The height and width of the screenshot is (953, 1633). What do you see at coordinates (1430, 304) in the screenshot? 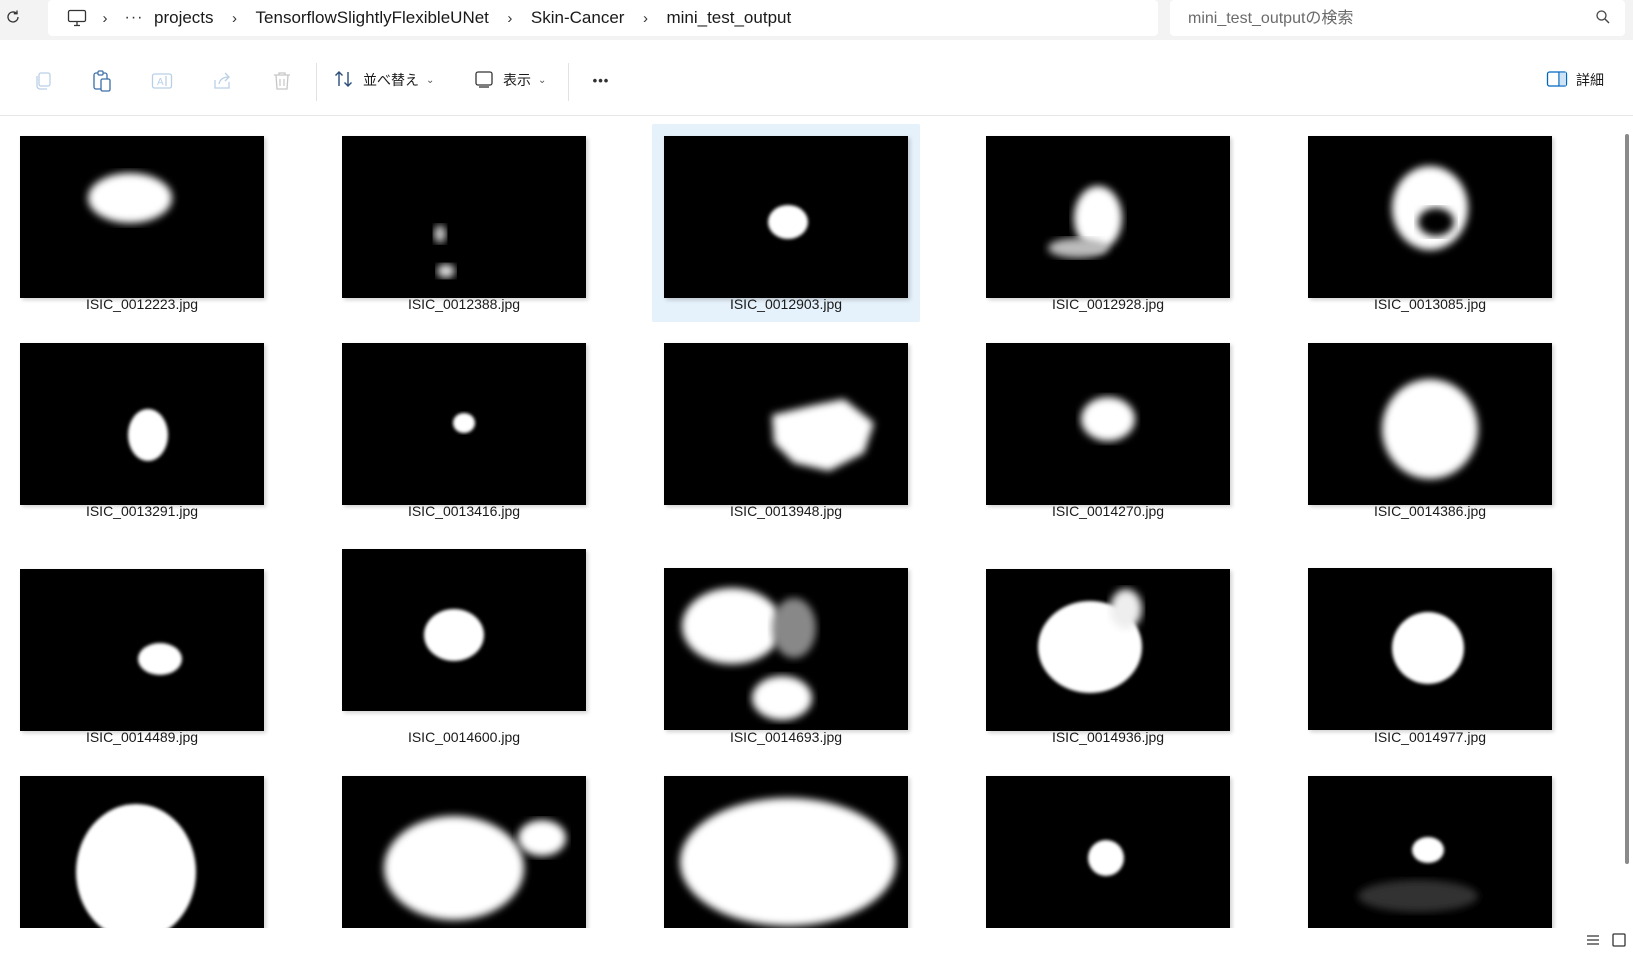
I see `file-name: ISIC_0013085.jpg` at bounding box center [1430, 304].